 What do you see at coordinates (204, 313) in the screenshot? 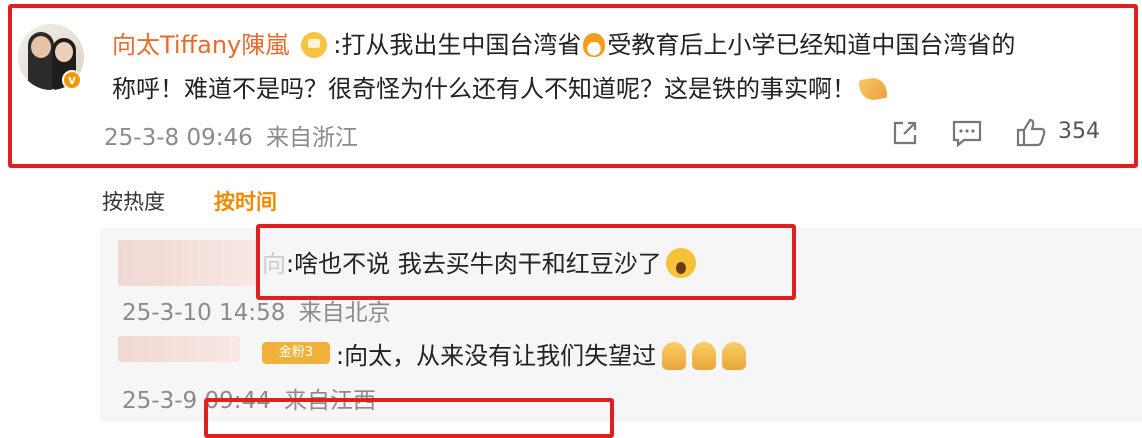
I see `reply-1-date: 25-3-10 14:58` at bounding box center [204, 313].